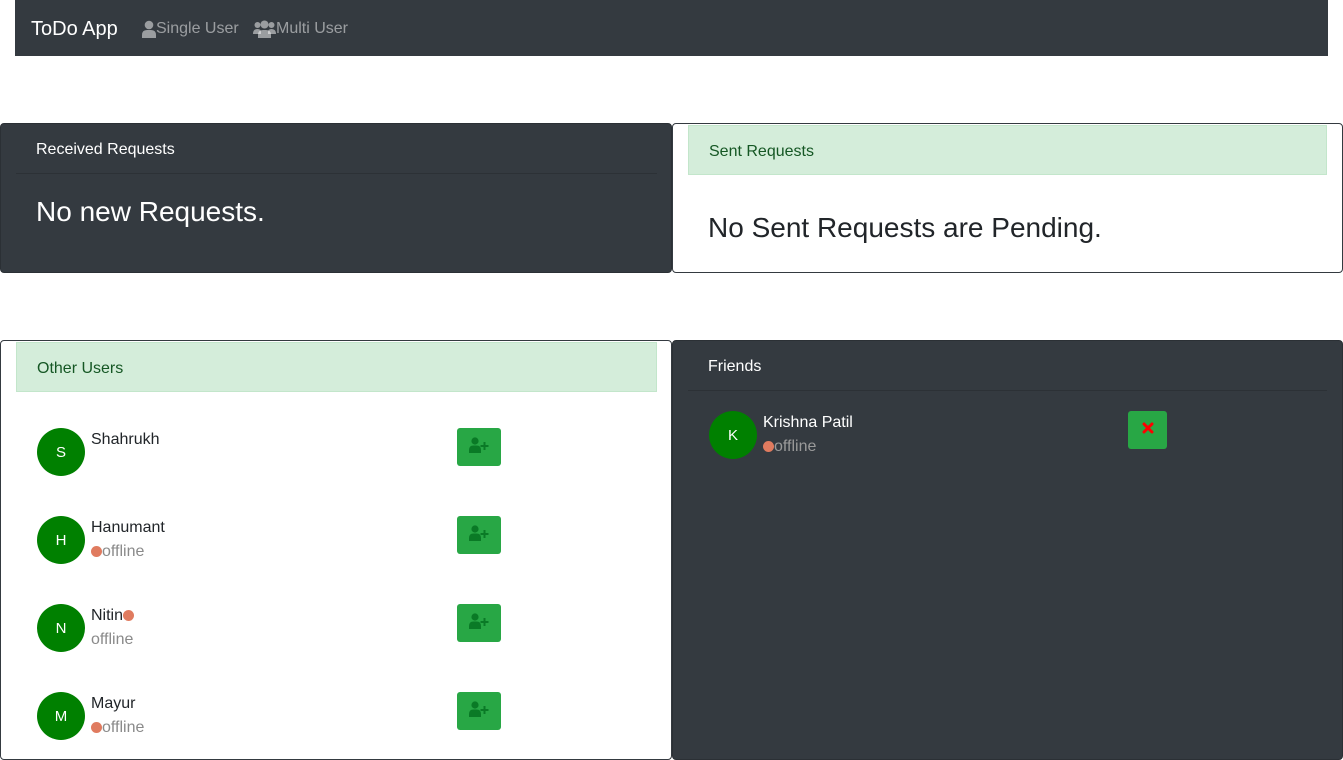 This screenshot has width=1343, height=760. I want to click on close-icon, so click(1148, 430).